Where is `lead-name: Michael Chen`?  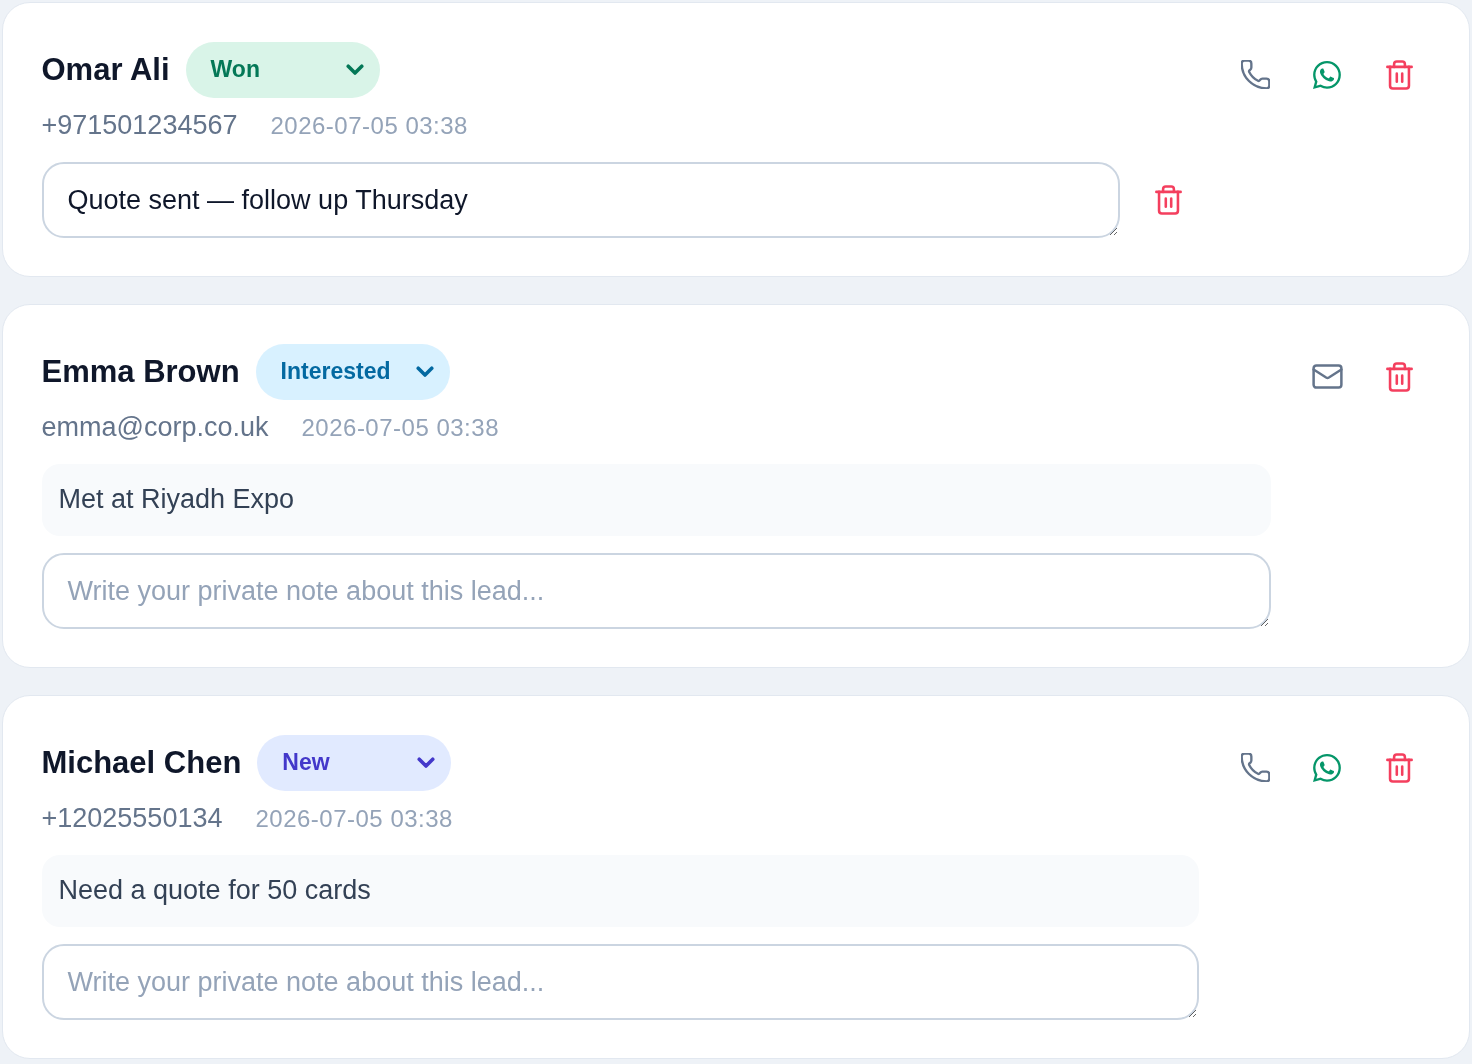 lead-name: Michael Chen is located at coordinates (141, 762).